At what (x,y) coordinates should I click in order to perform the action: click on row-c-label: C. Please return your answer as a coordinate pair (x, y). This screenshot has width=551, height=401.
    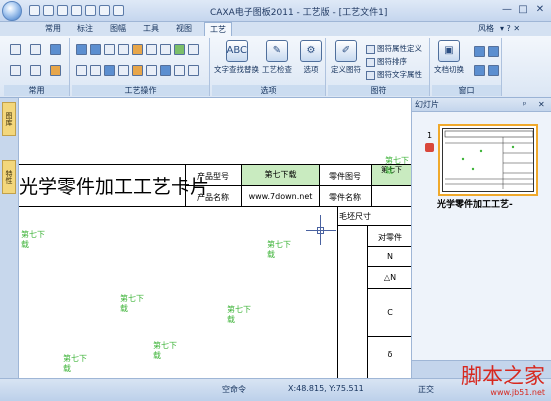
    Looking at the image, I should click on (390, 312).